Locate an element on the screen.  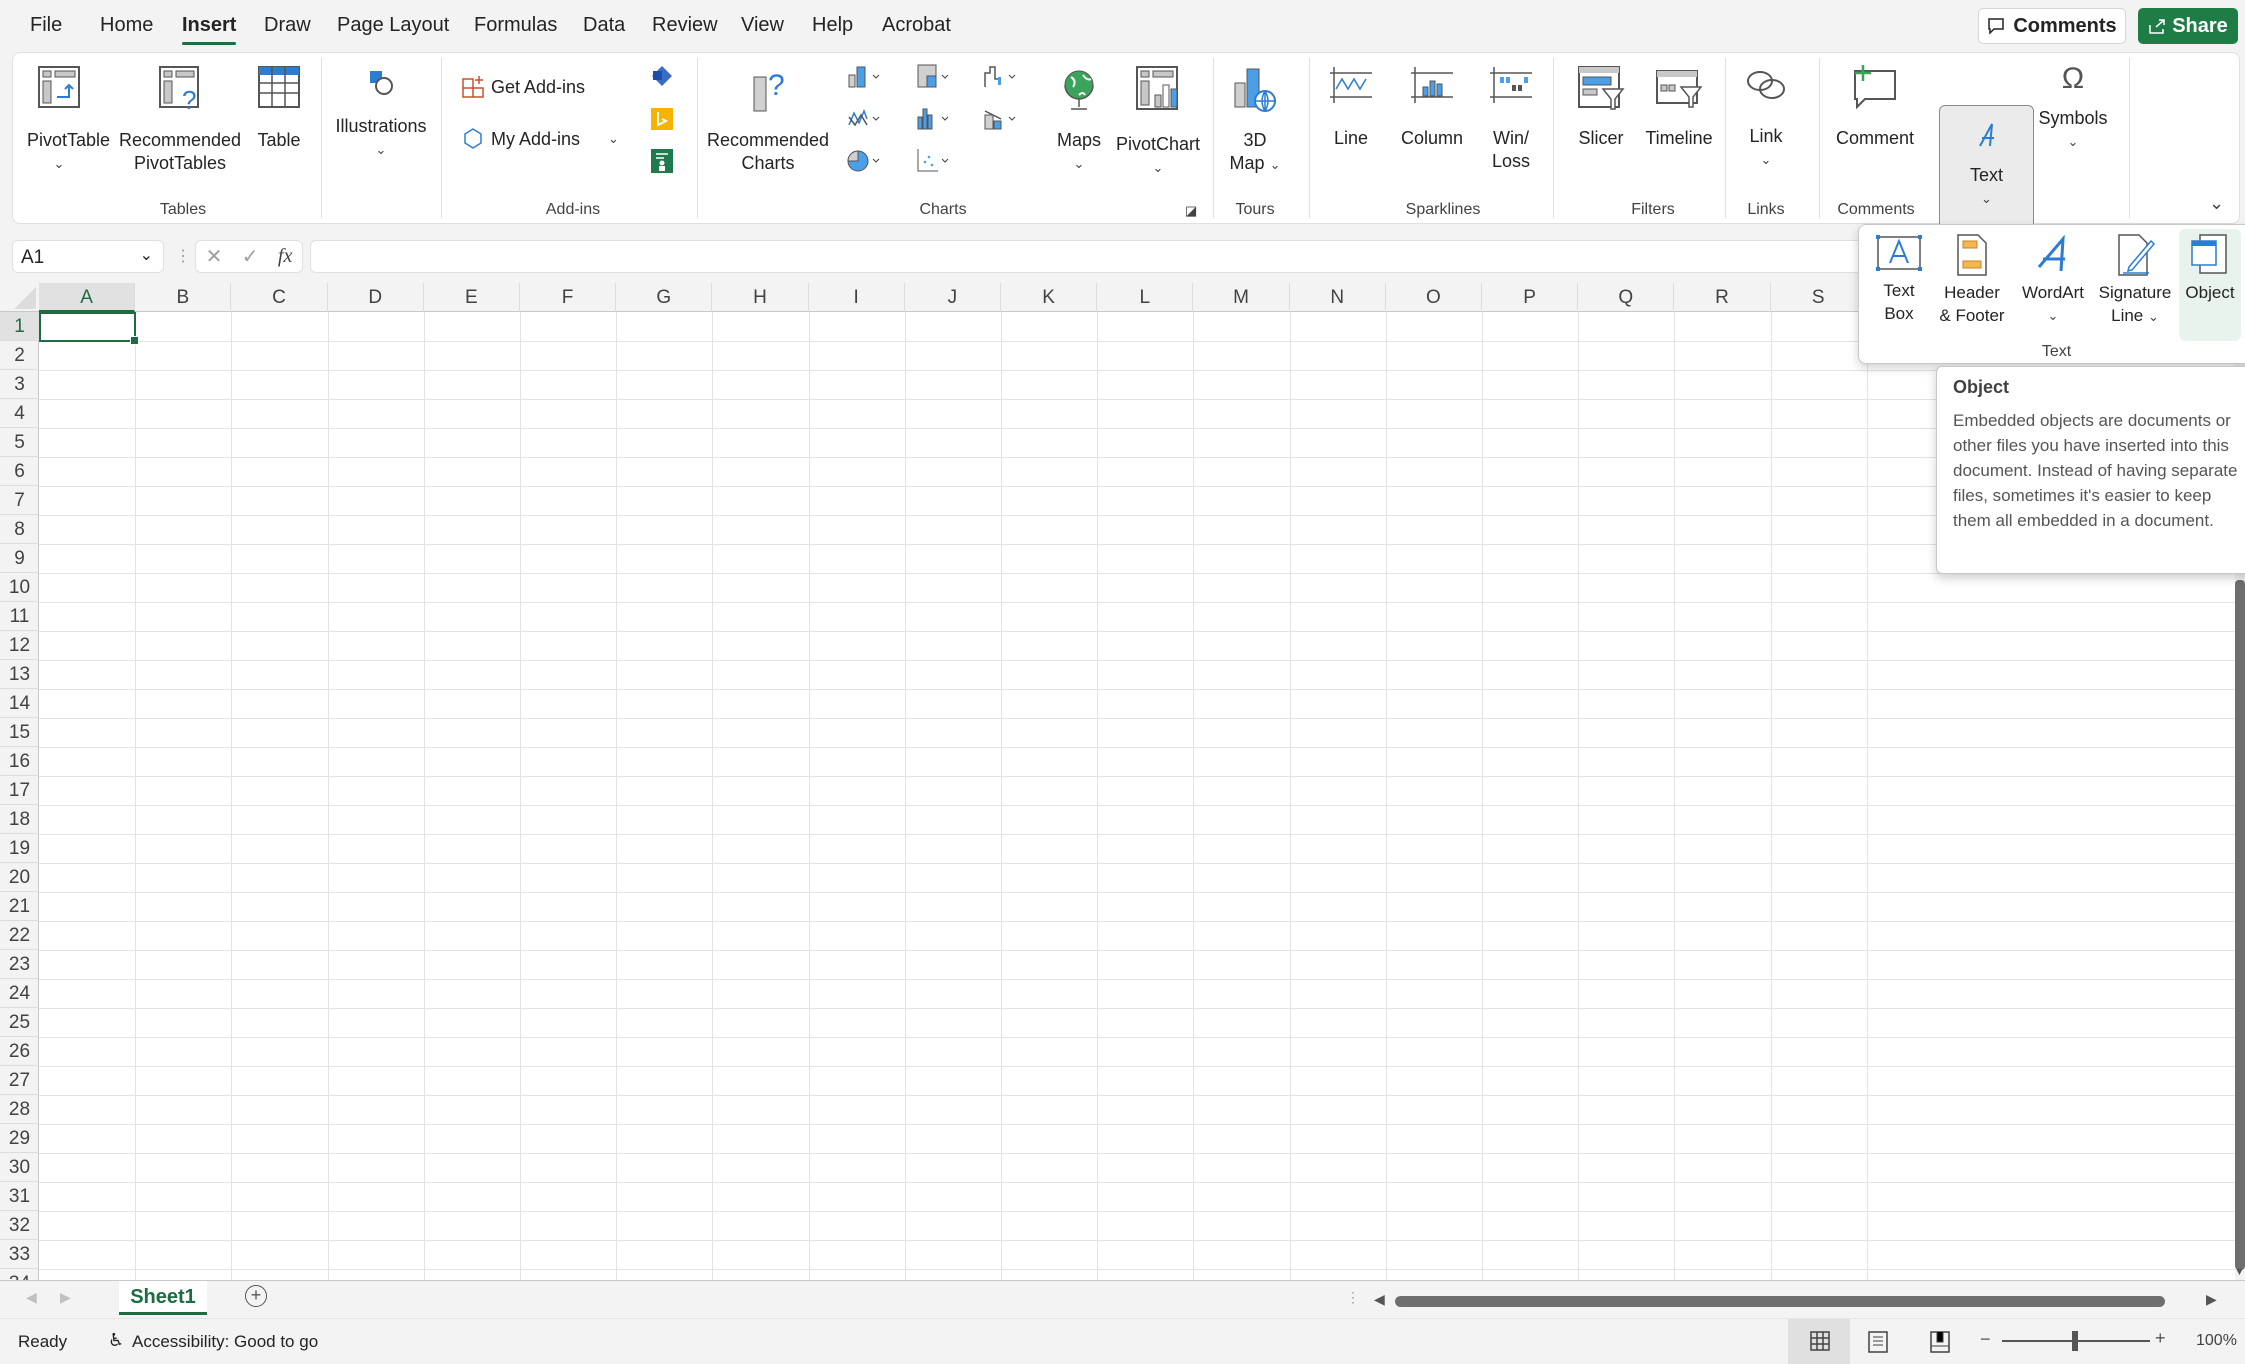
row-header-32: 32 is located at coordinates (19, 1225).